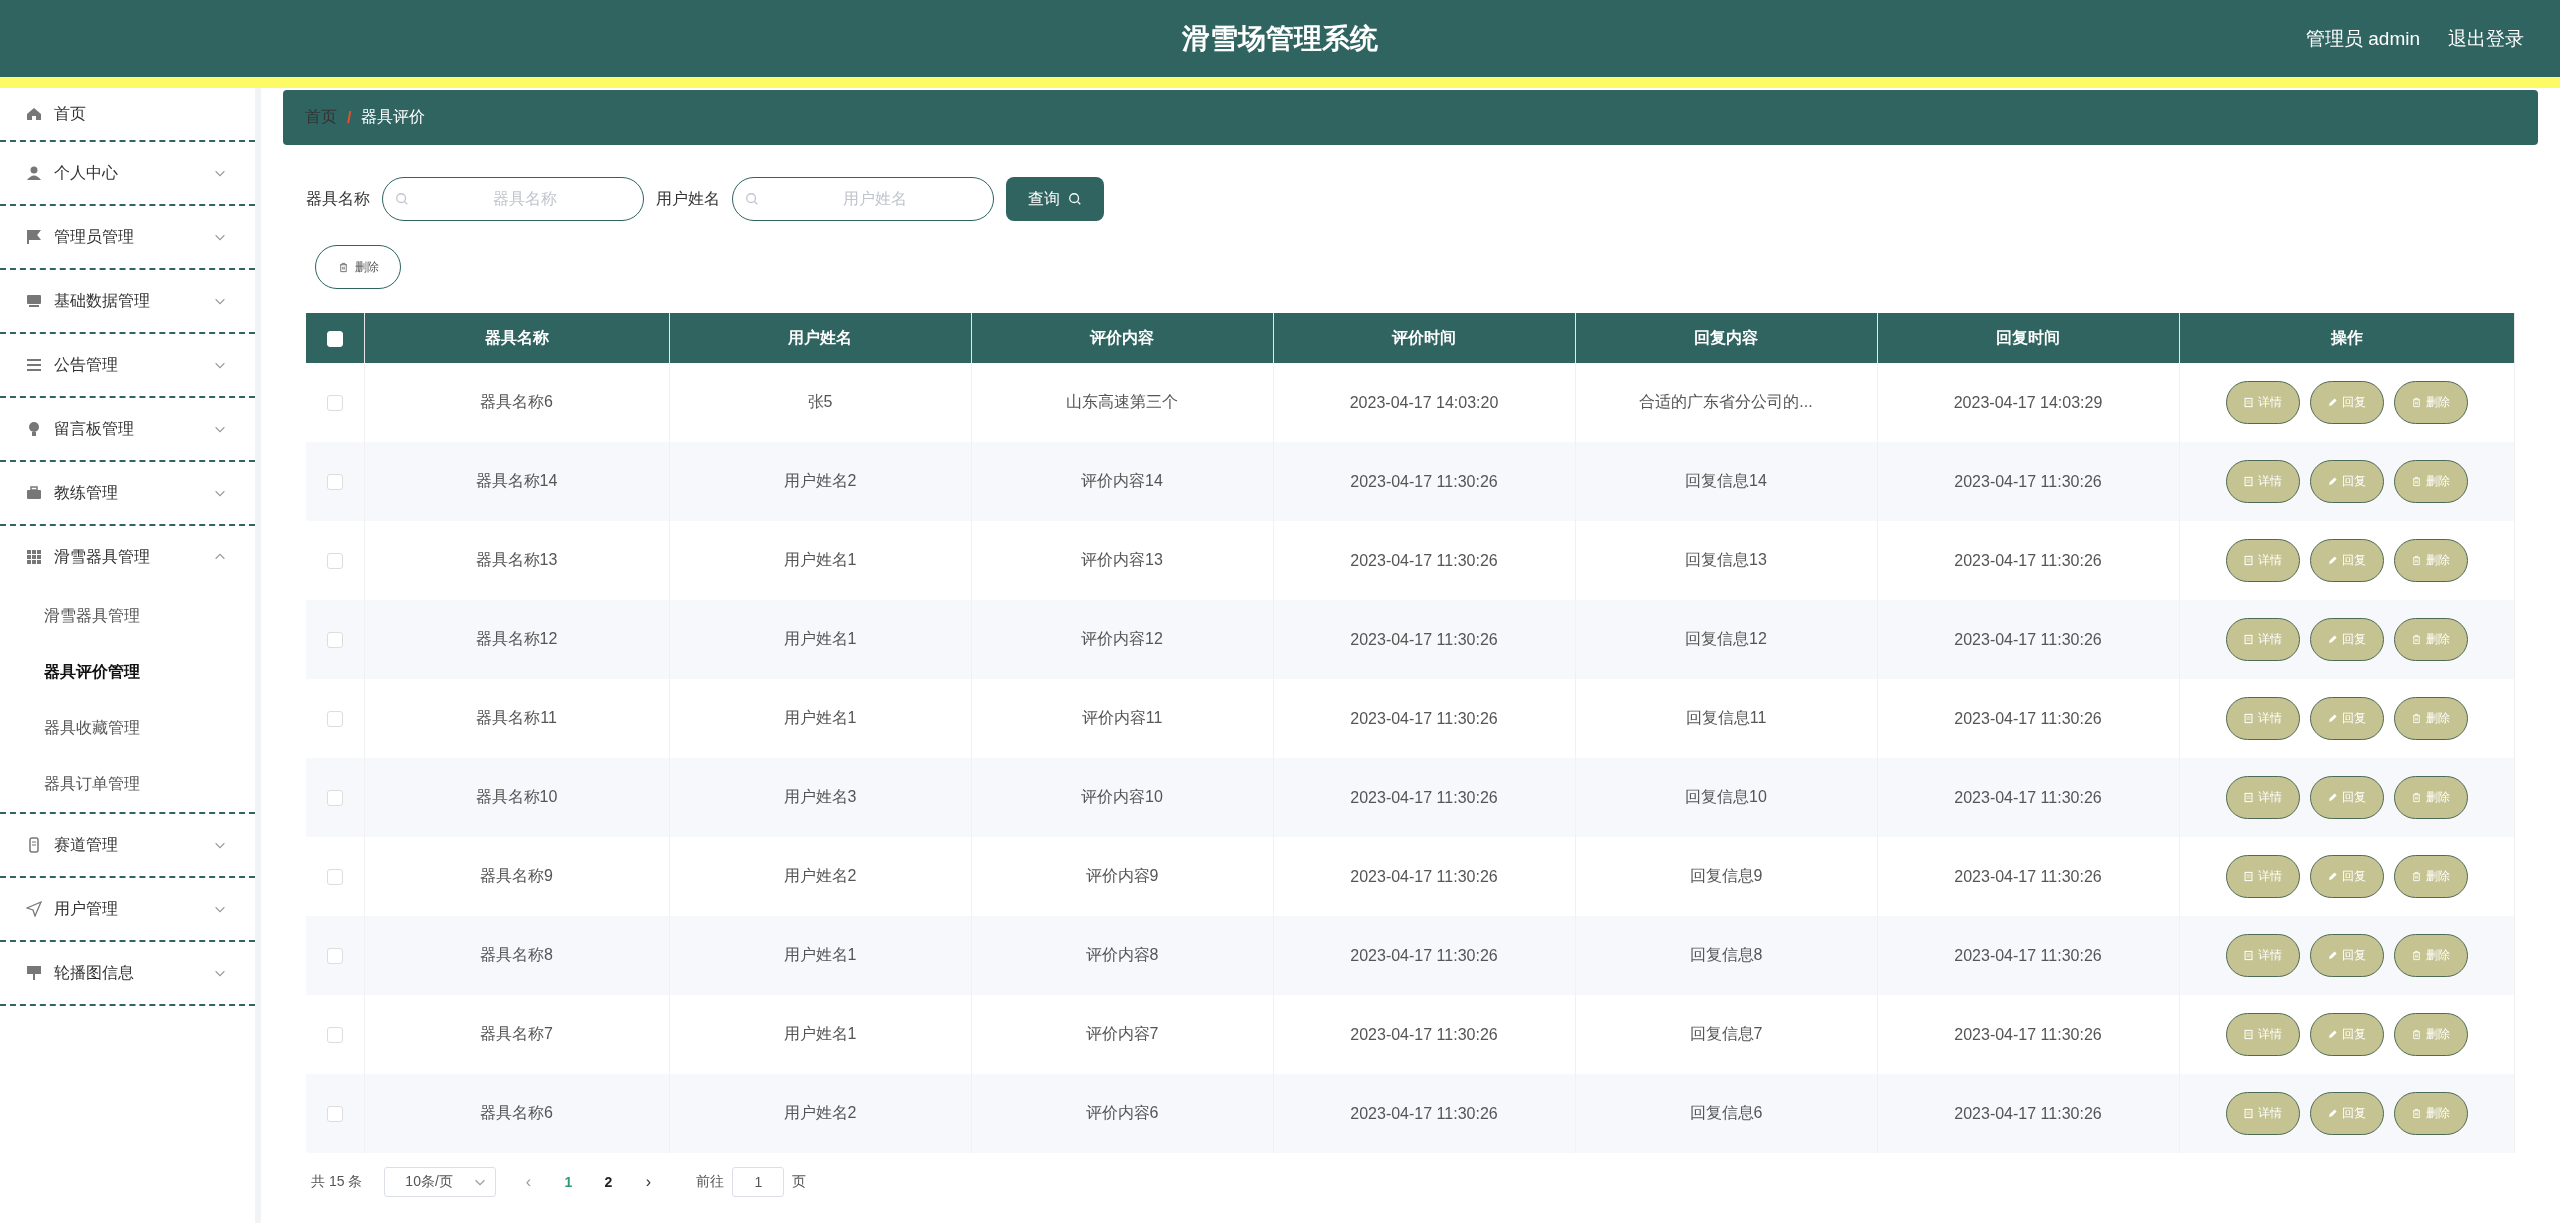 The height and width of the screenshot is (1223, 2560). I want to click on page-size-select: 10条/页, so click(440, 1182).